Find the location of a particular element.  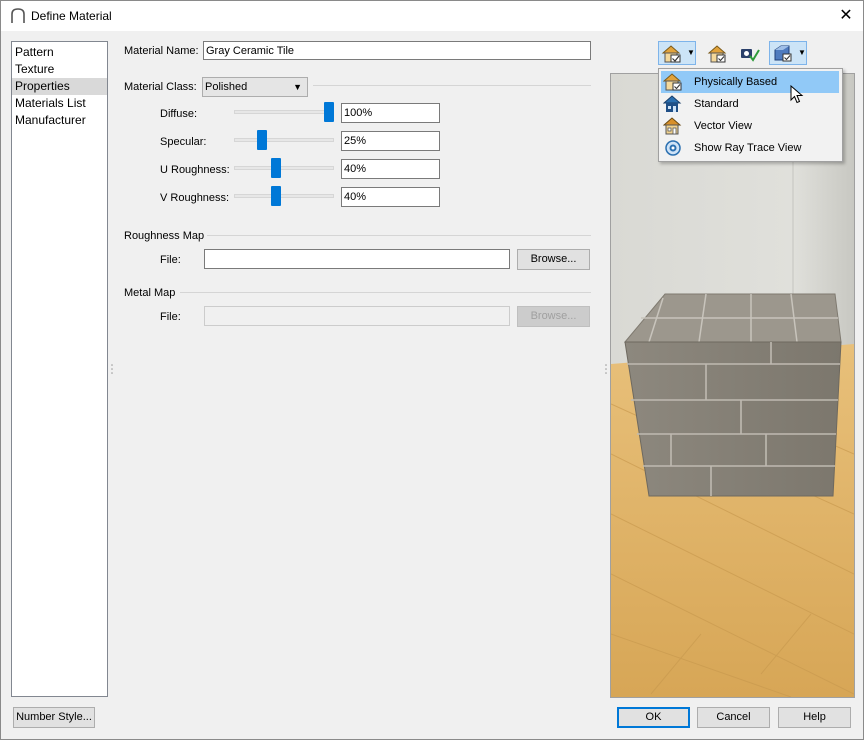

cancel-button: Cancel is located at coordinates (733, 717).